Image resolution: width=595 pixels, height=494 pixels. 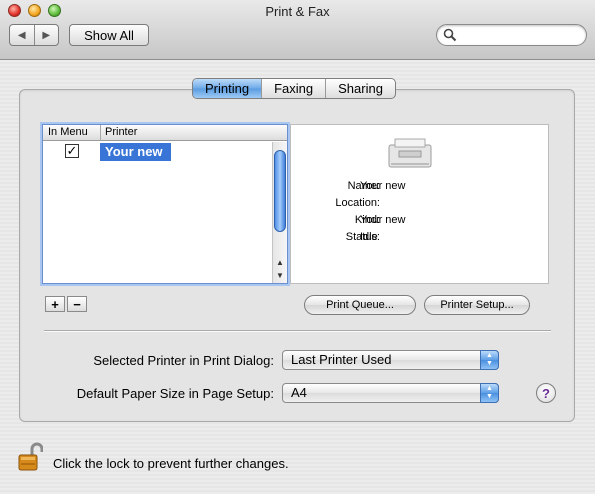 I want to click on scroll-up-arrow-icon: ▲, so click(x=280, y=262).